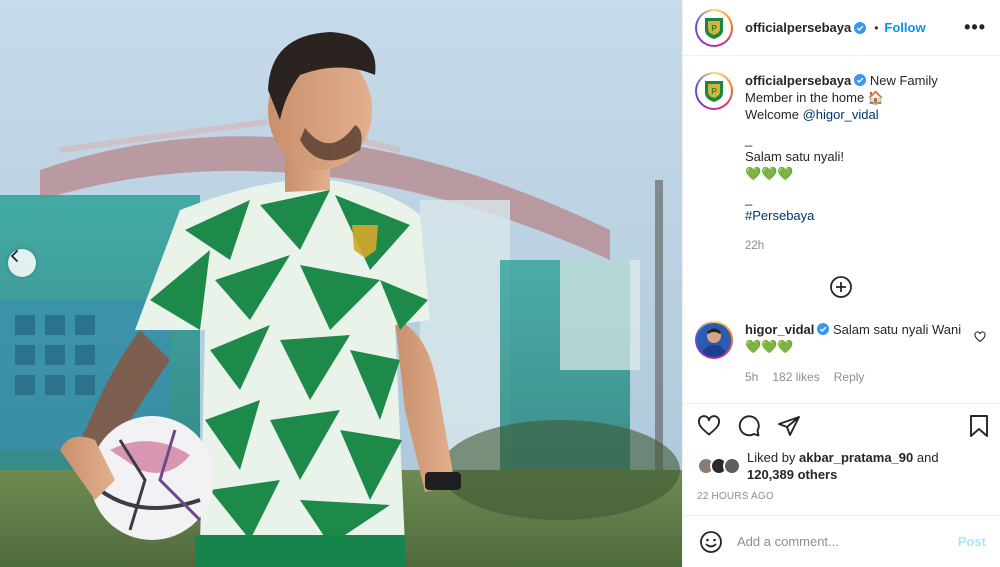  What do you see at coordinates (841, 425) in the screenshot?
I see `post-actions-bar` at bounding box center [841, 425].